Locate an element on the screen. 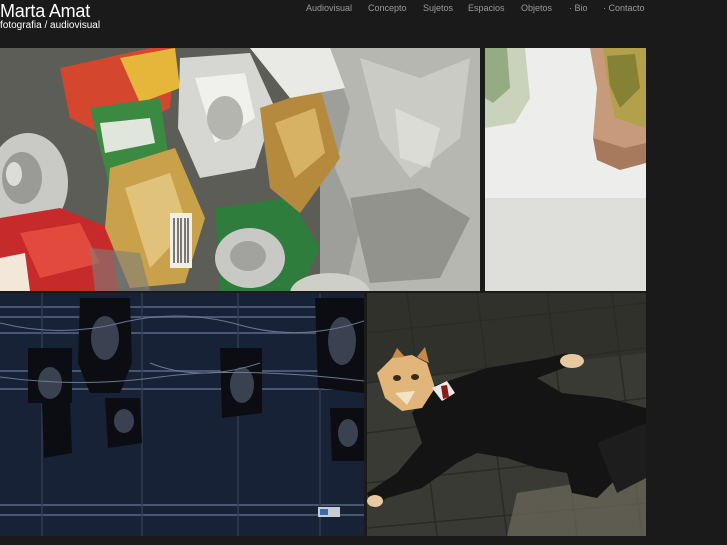 Image resolution: width=727 pixels, height=545 pixels. nav-item-bio: · Bio is located at coordinates (578, 8).